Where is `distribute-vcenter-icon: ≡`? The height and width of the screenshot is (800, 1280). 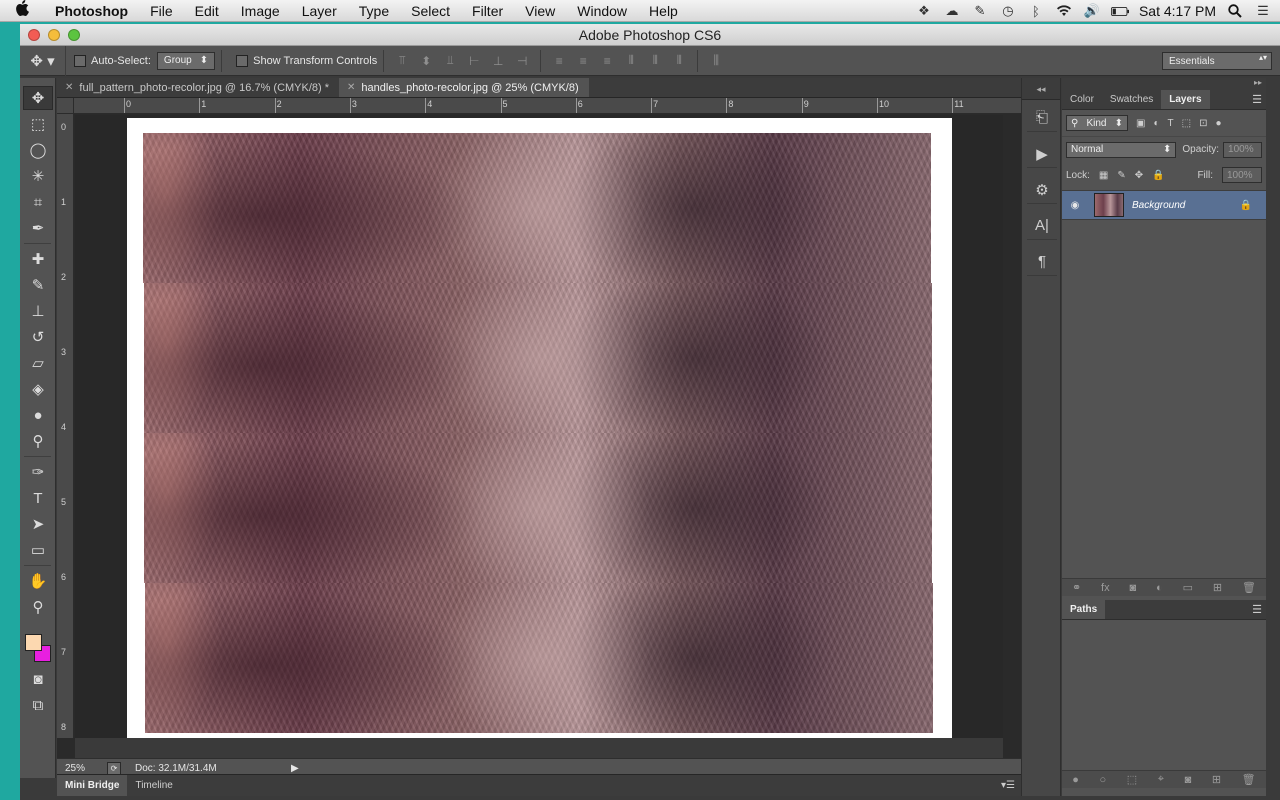 distribute-vcenter-icon: ≡ is located at coordinates (583, 61).